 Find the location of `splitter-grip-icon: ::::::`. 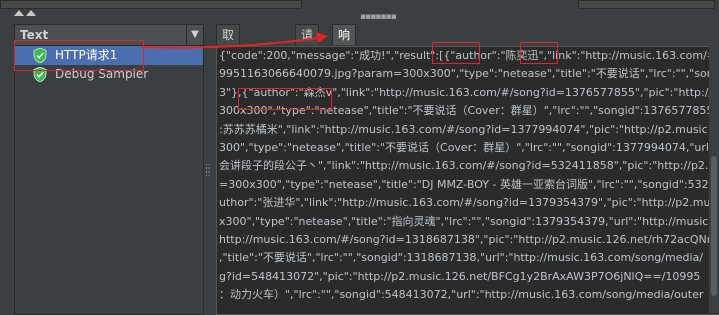

splitter-grip-icon: :::::: is located at coordinates (207, 170).